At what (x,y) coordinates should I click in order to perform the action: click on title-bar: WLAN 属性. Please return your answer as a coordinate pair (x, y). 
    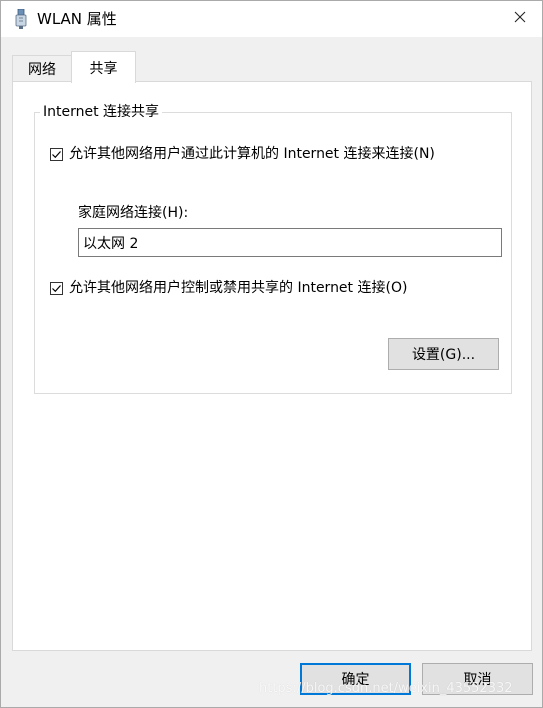
    Looking at the image, I should click on (271, 19).